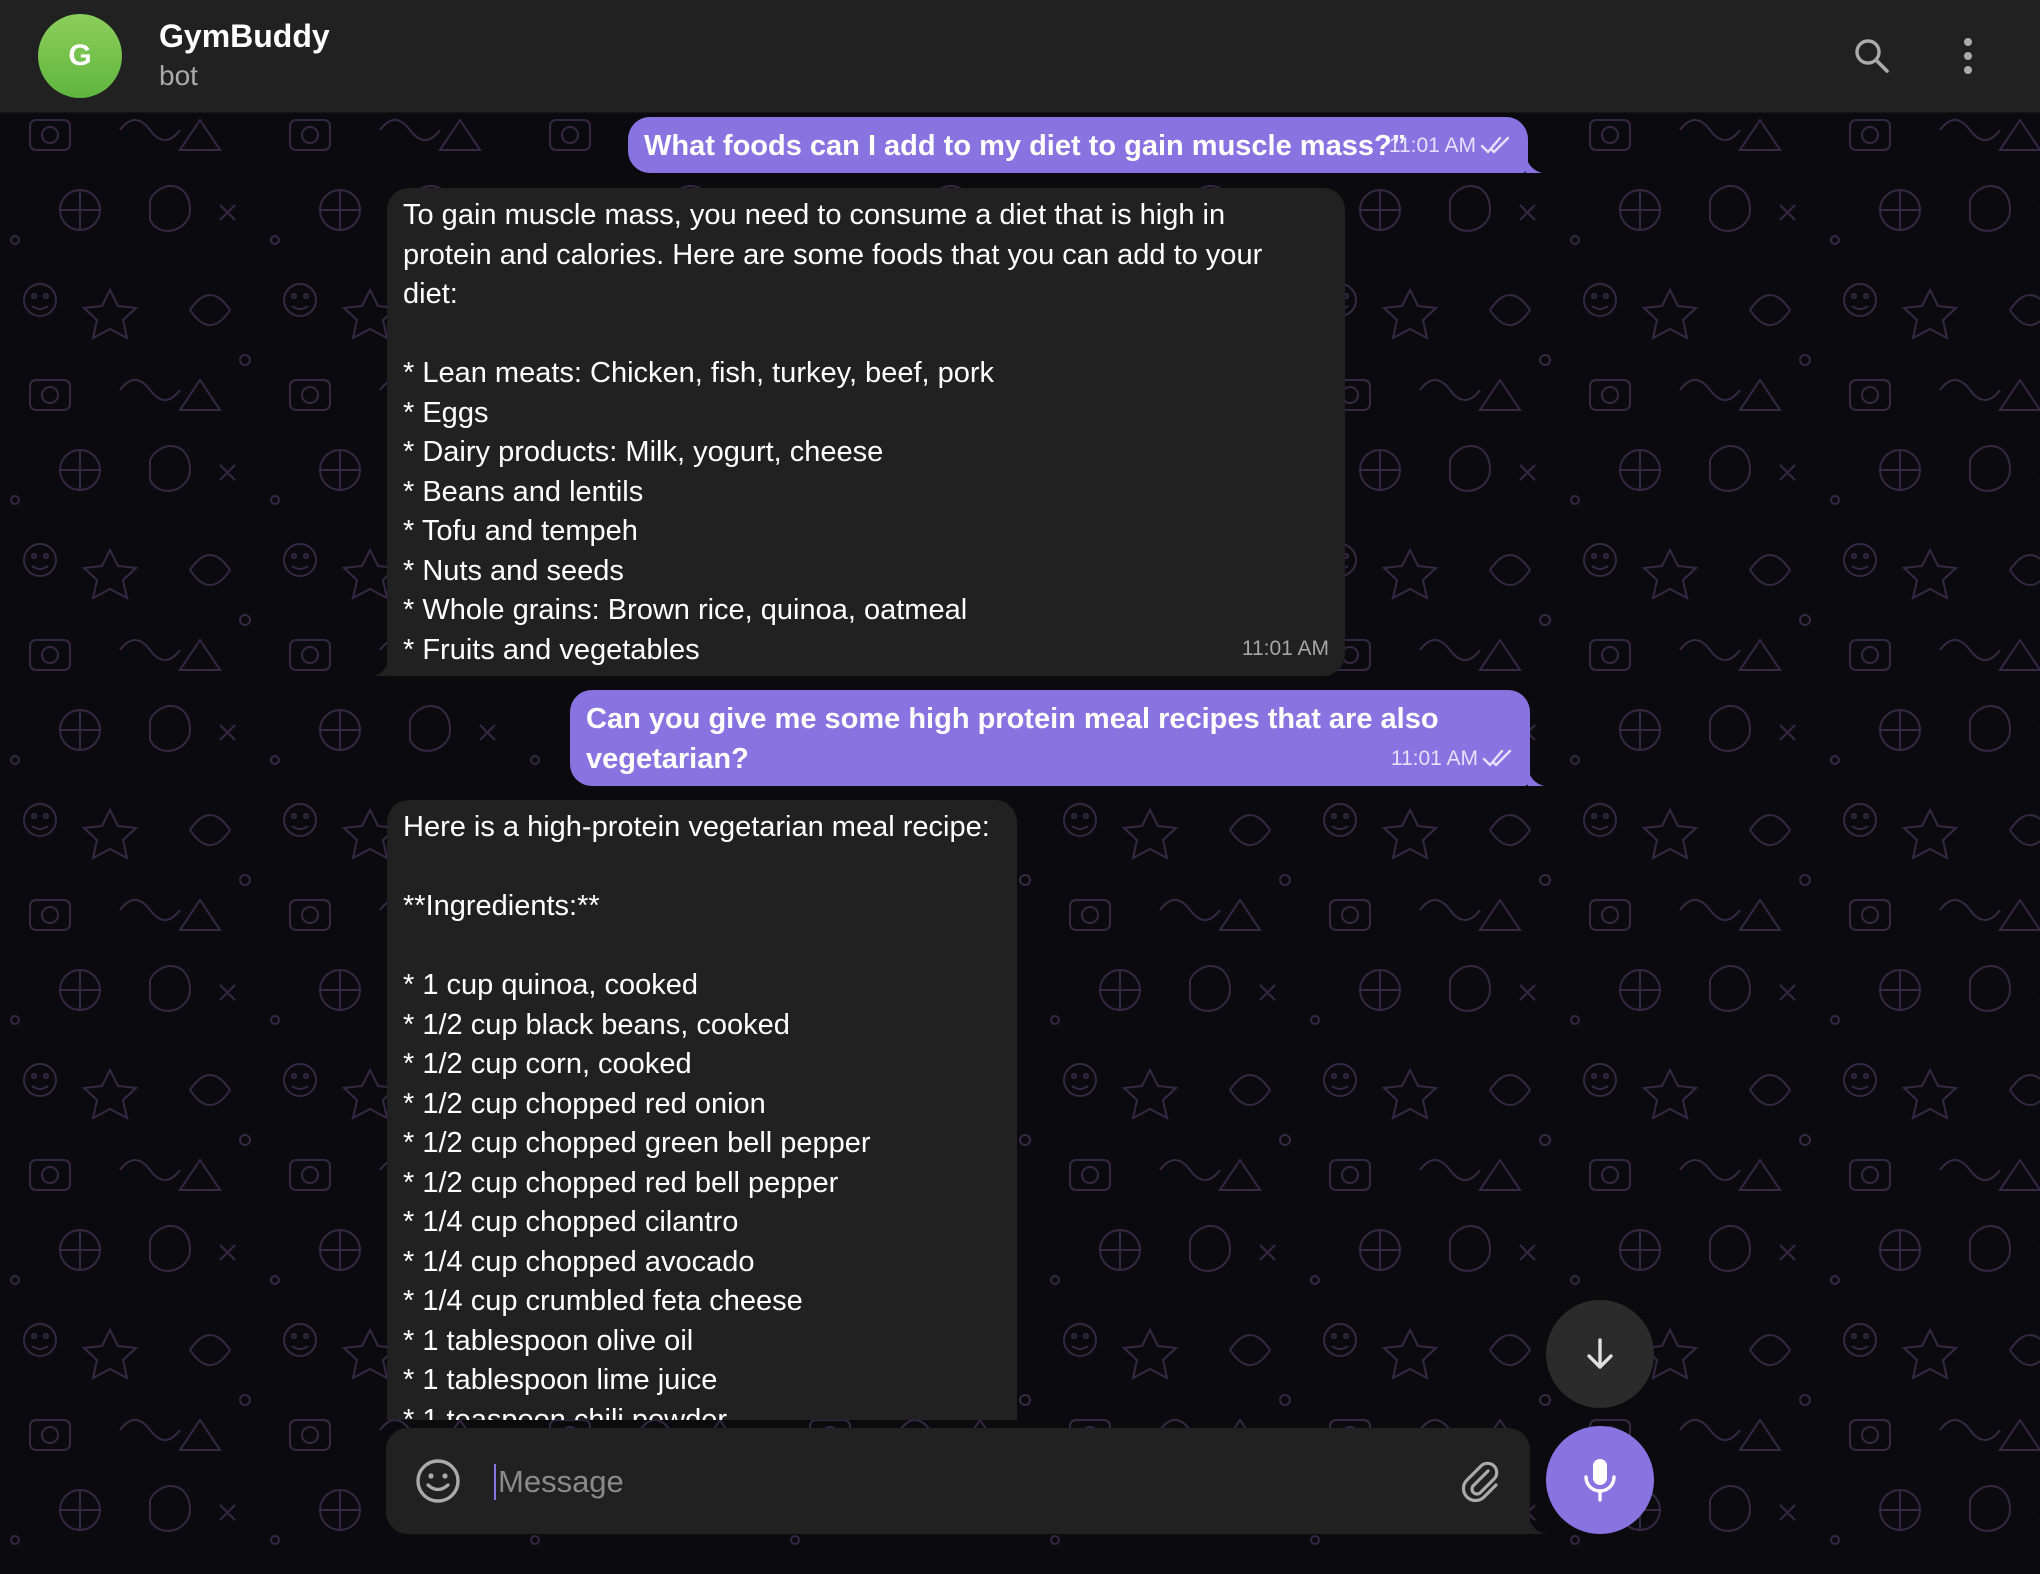  I want to click on message-composer, so click(966, 1481).